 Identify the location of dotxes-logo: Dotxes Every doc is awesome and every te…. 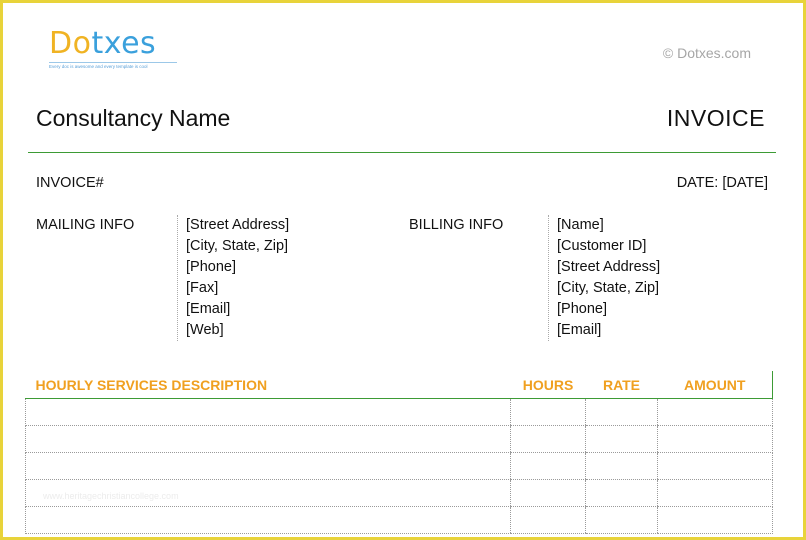
(113, 48).